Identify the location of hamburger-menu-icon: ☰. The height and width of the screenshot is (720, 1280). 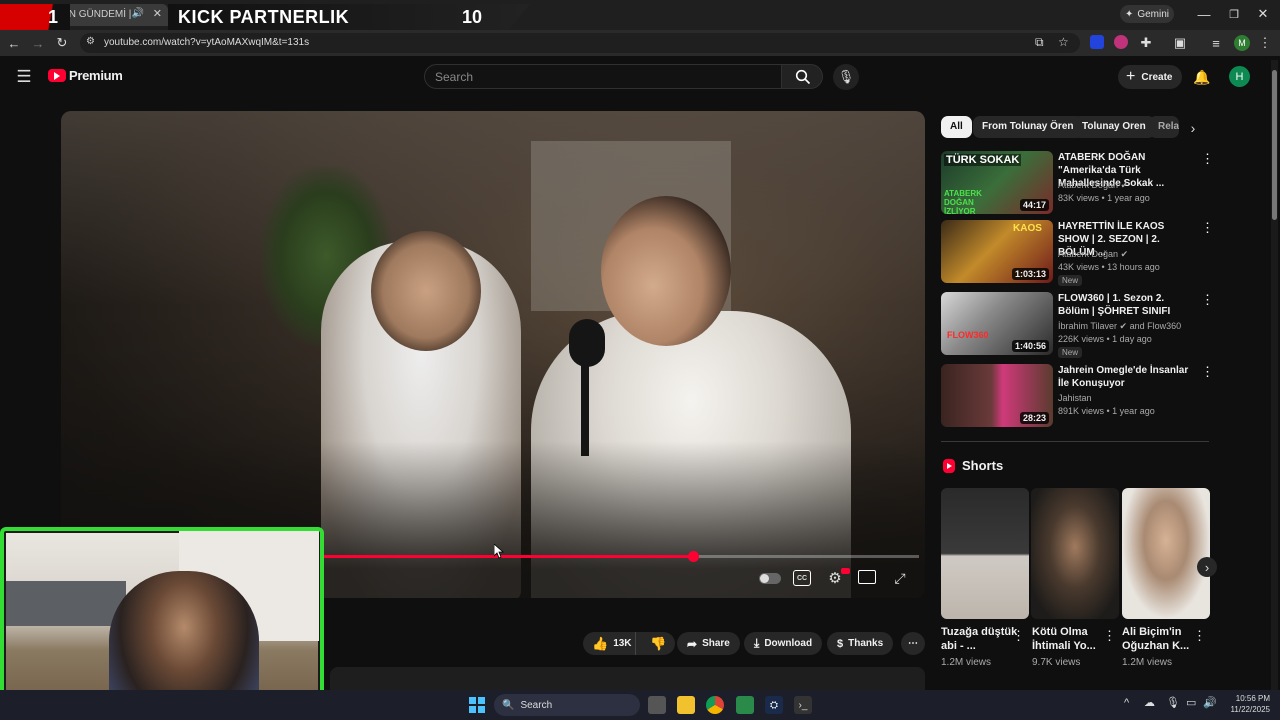
(24, 77).